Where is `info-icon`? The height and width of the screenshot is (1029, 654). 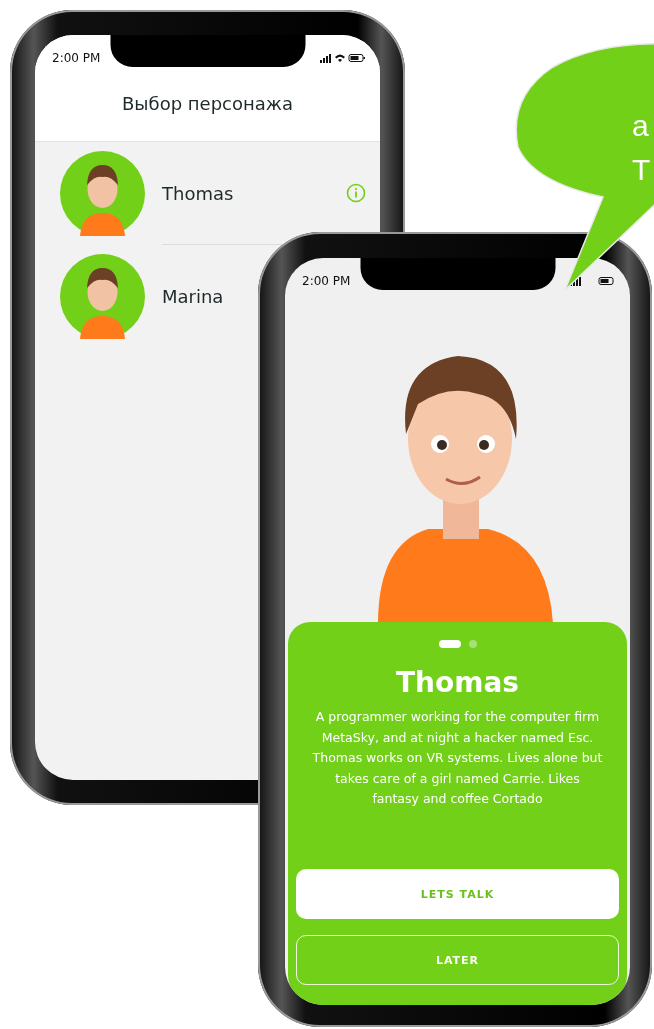 info-icon is located at coordinates (356, 193).